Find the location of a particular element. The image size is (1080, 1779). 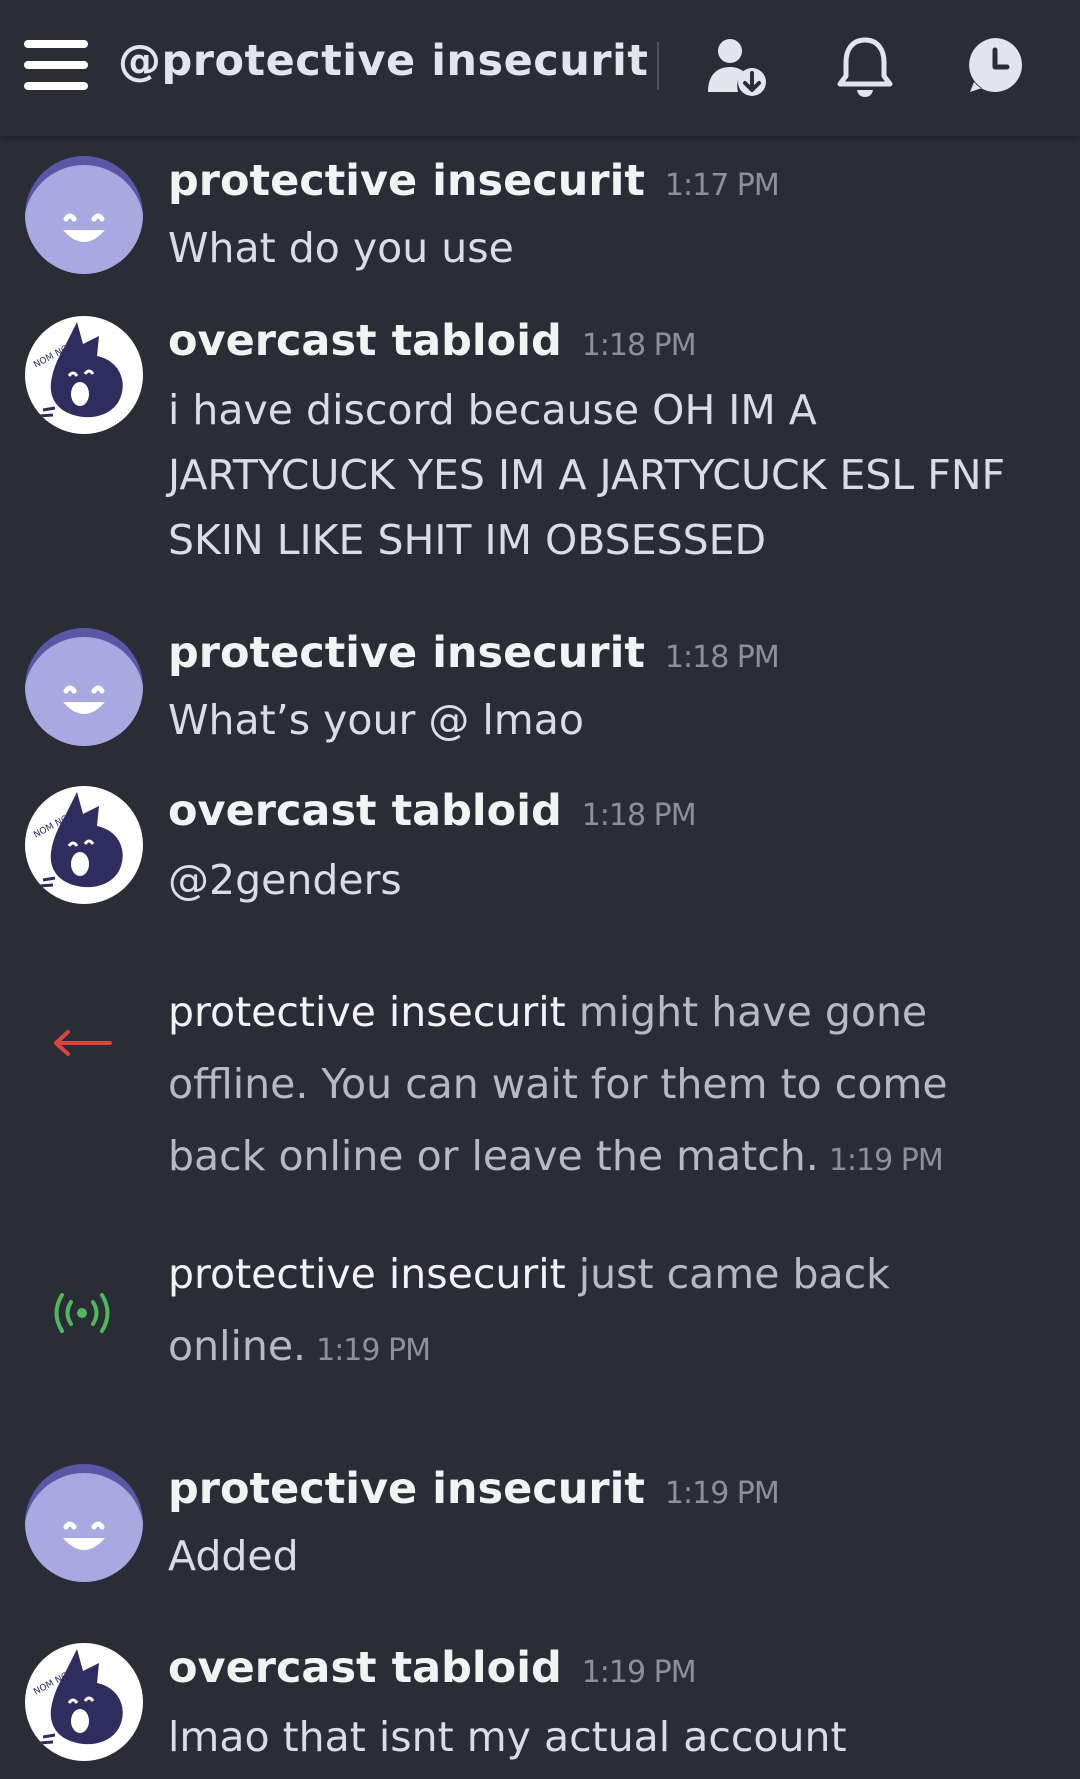

message-text: lmao that isnt my actual account is located at coordinates (507, 1737).